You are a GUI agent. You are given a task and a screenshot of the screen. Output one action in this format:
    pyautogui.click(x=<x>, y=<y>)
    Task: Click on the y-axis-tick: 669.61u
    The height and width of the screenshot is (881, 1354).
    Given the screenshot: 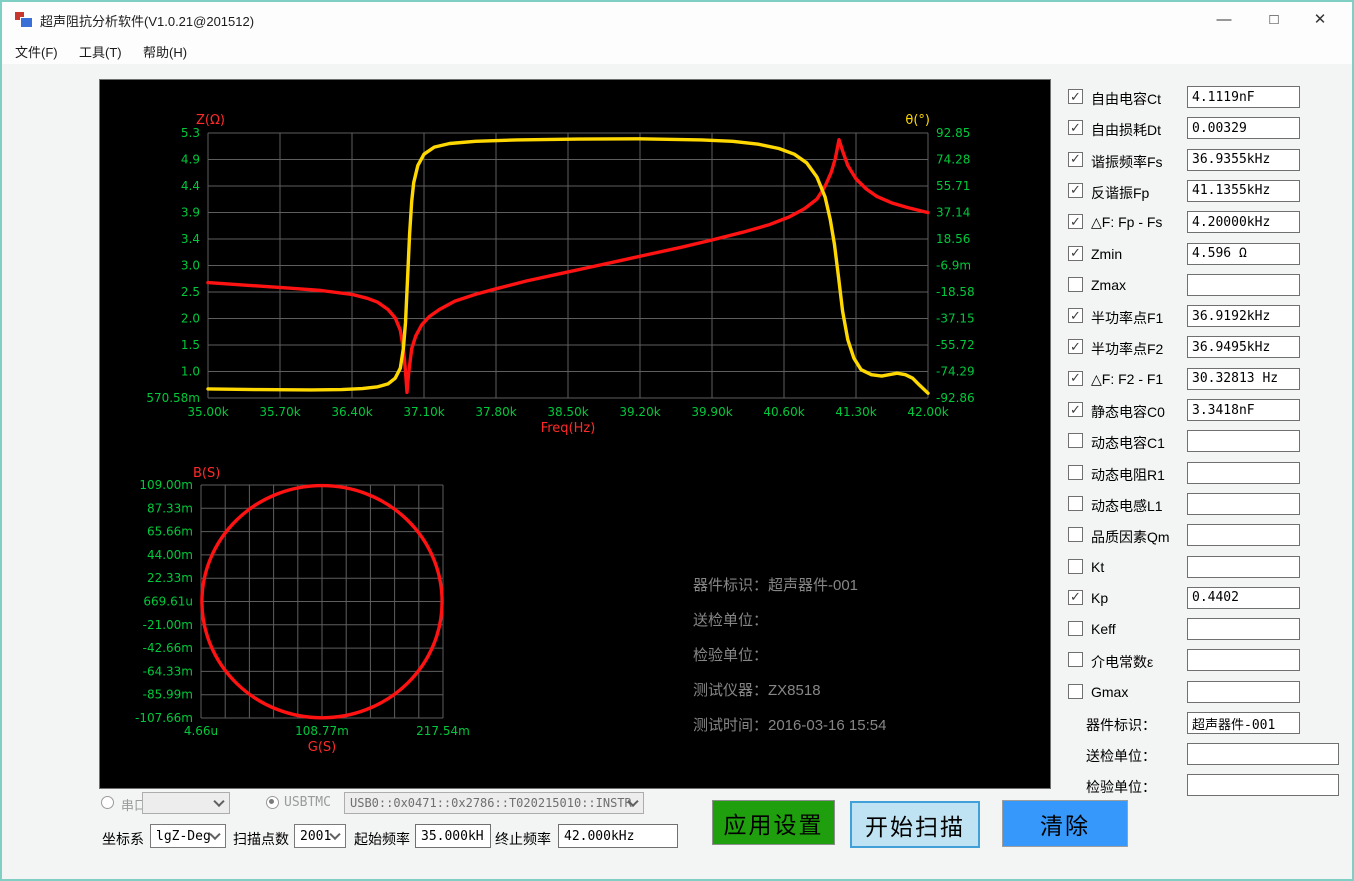 What is the action you would take?
    pyautogui.click(x=168, y=602)
    